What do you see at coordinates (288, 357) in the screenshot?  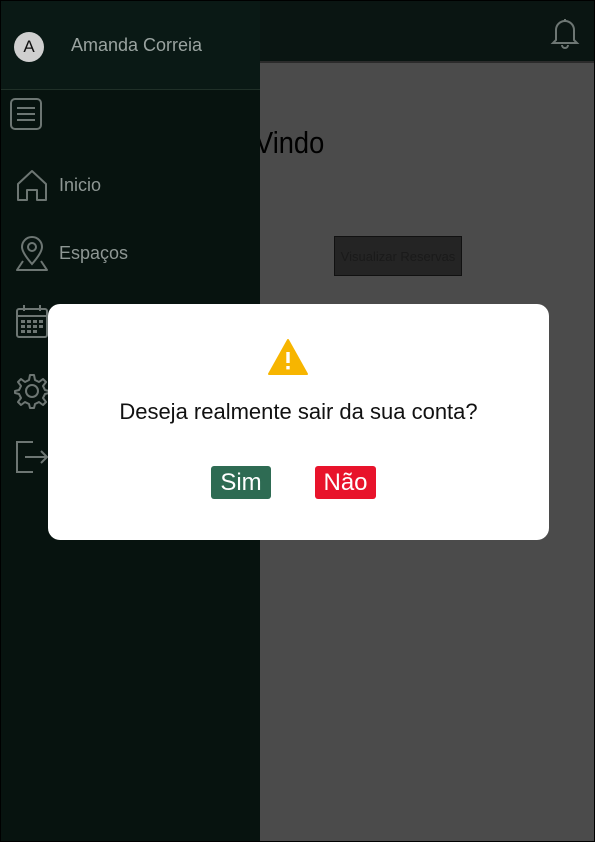 I see `warning-icon` at bounding box center [288, 357].